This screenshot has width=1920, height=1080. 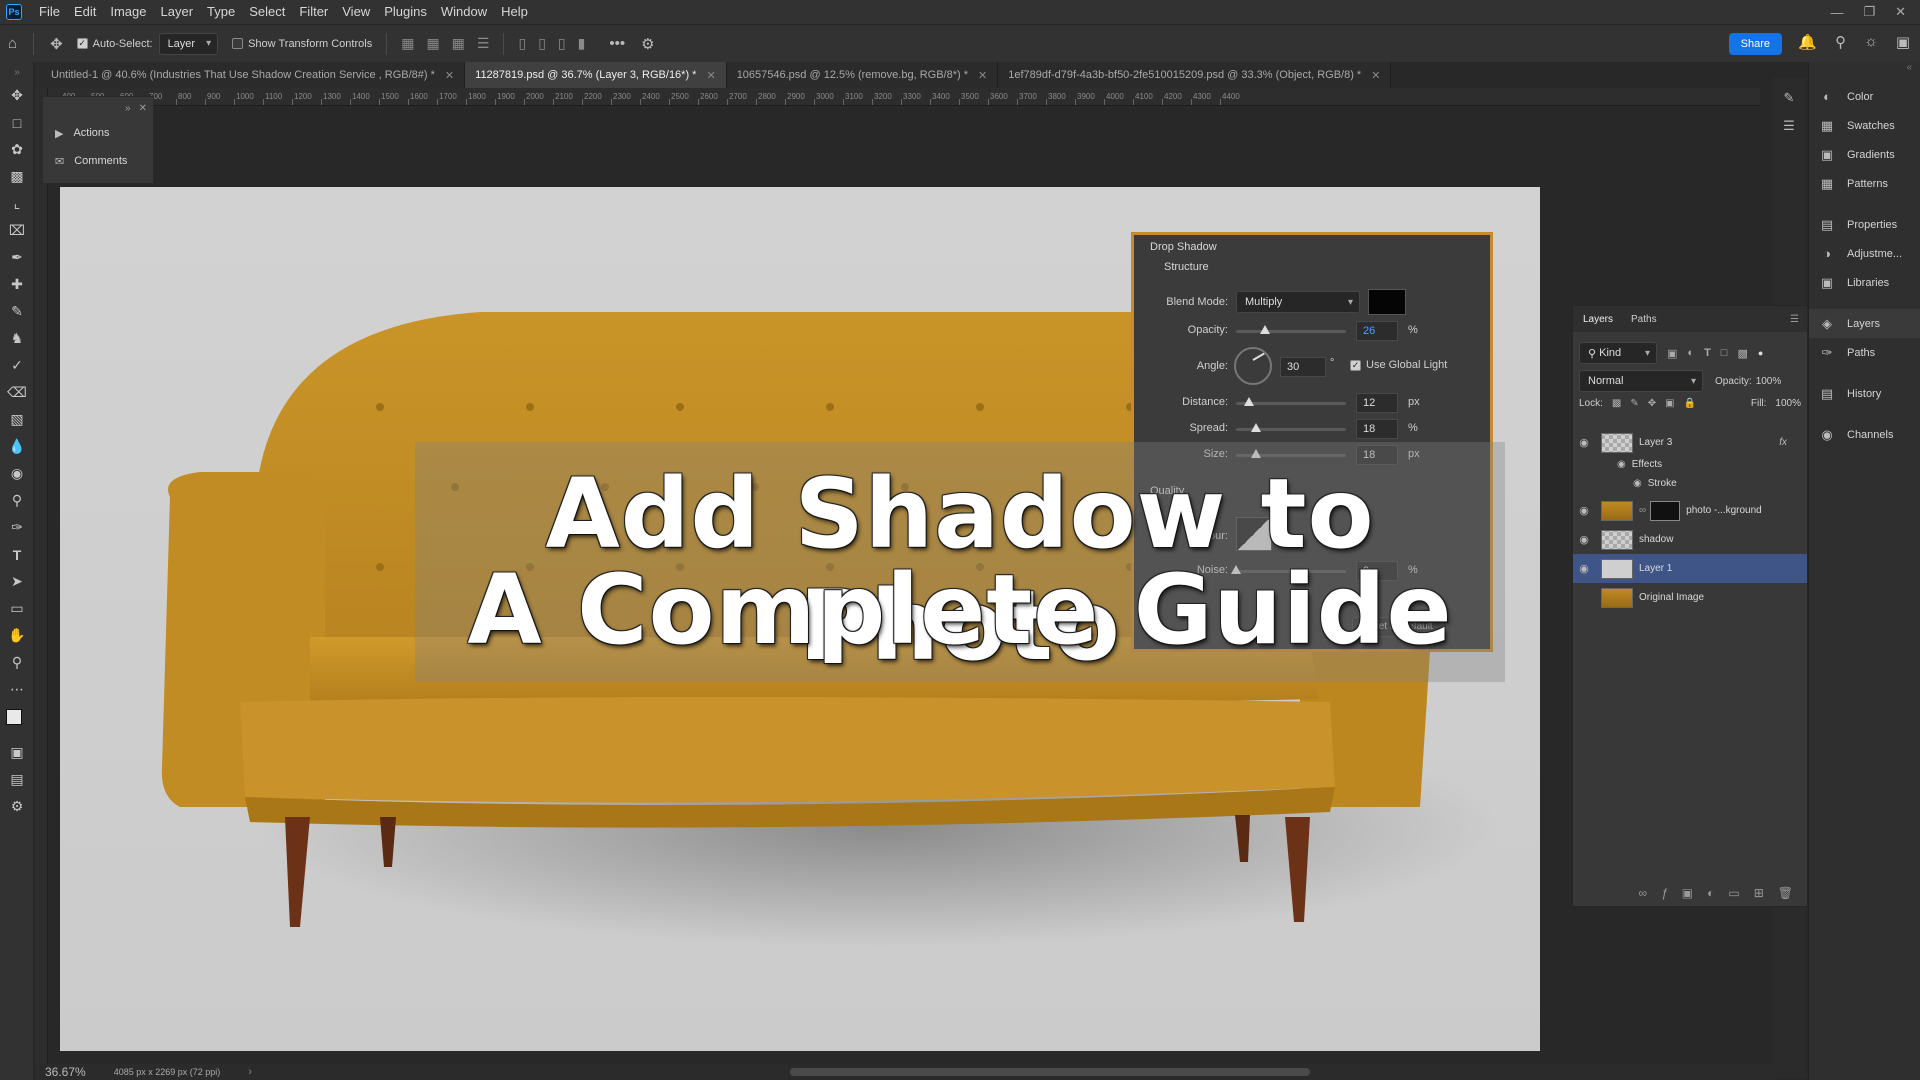 I want to click on dock-gradients: ▣ Gradients, so click(x=1864, y=154).